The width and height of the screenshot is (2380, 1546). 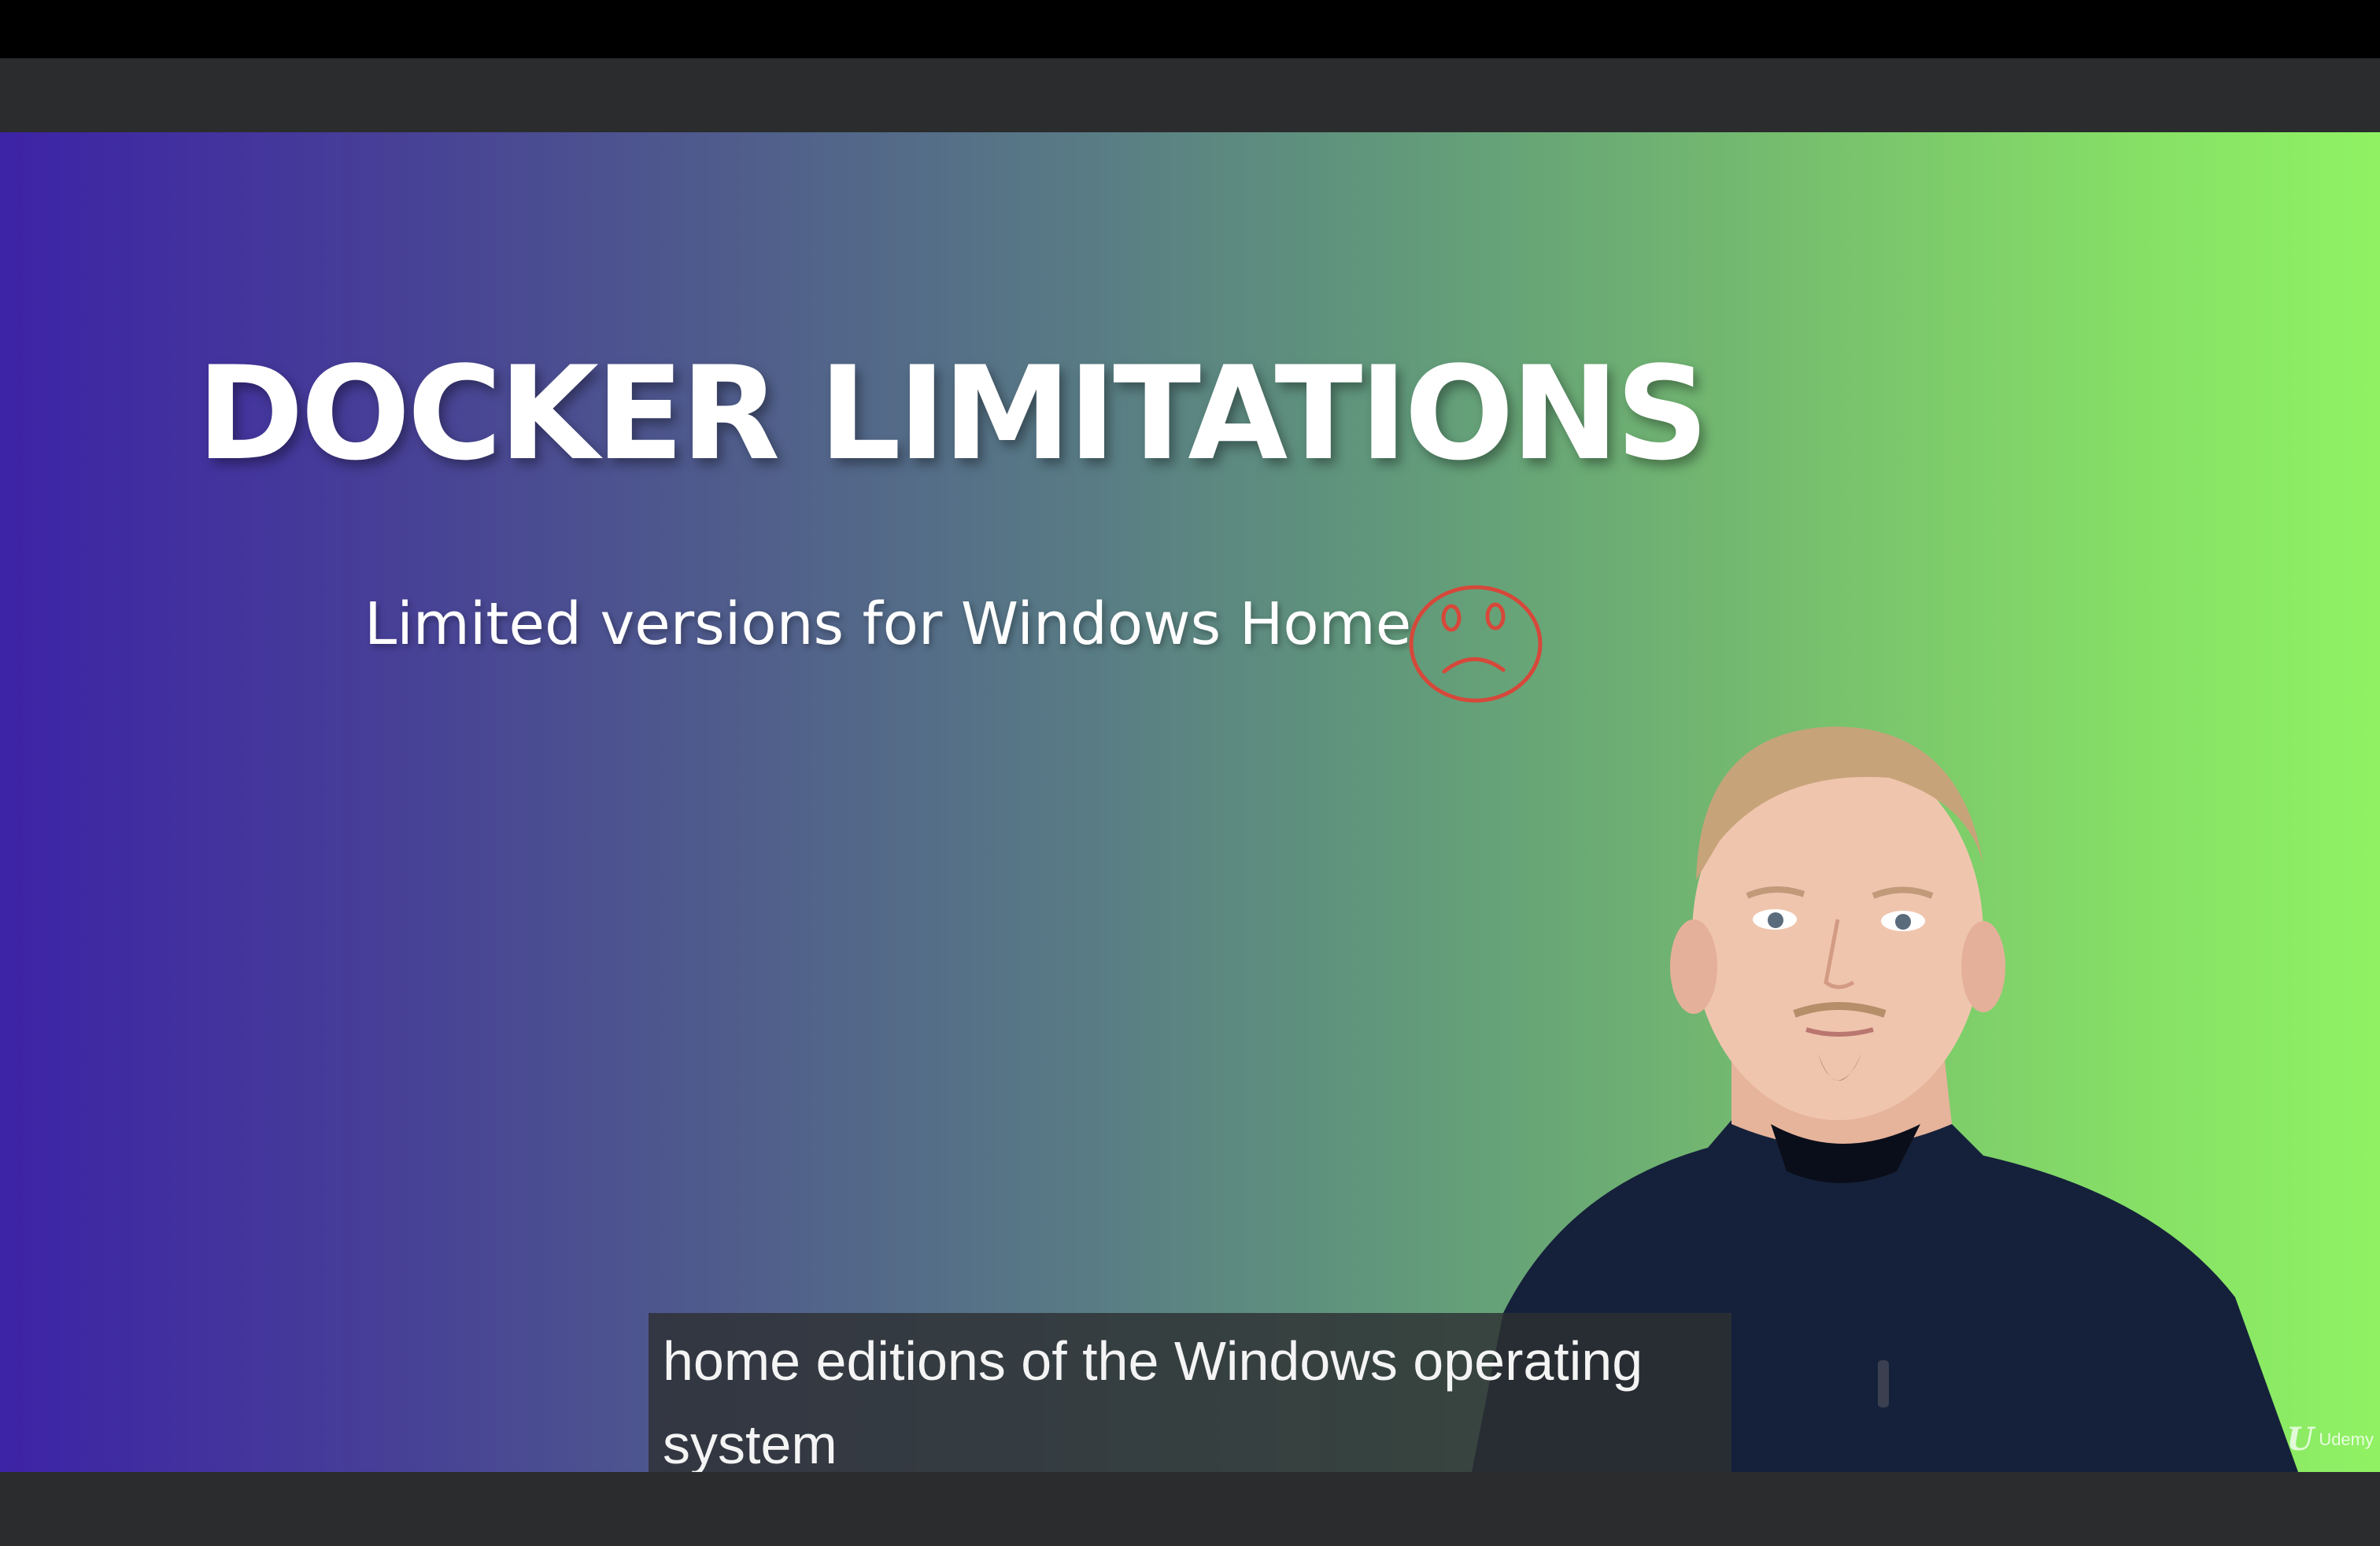 I want to click on caption-line-2: system, so click(x=750, y=1443).